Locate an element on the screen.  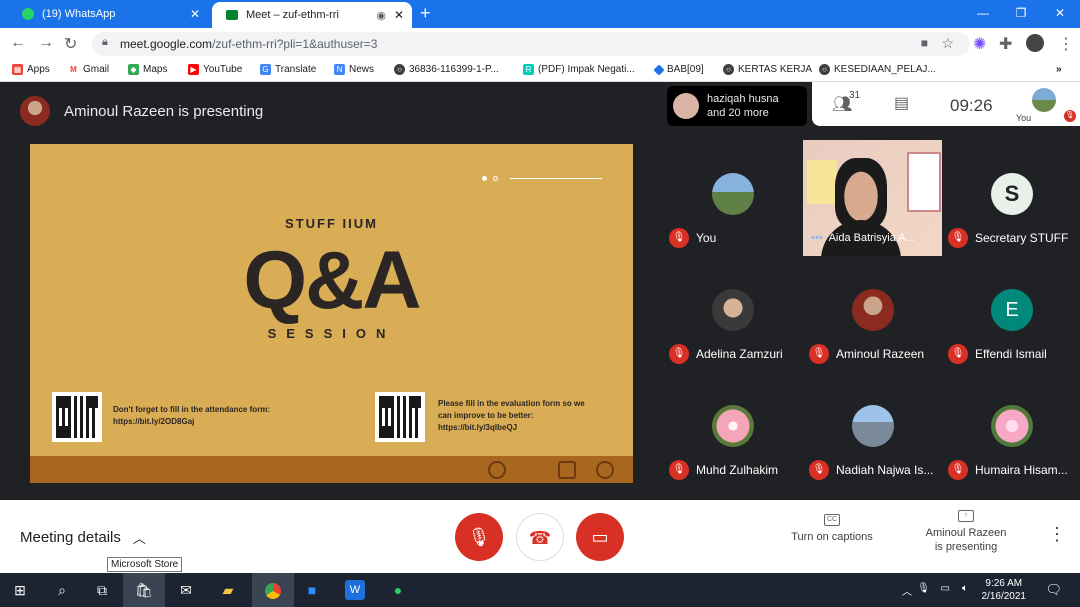
participant-tile: 🎙︎ Aminoul Razeen is located at coordinates (872, 314).